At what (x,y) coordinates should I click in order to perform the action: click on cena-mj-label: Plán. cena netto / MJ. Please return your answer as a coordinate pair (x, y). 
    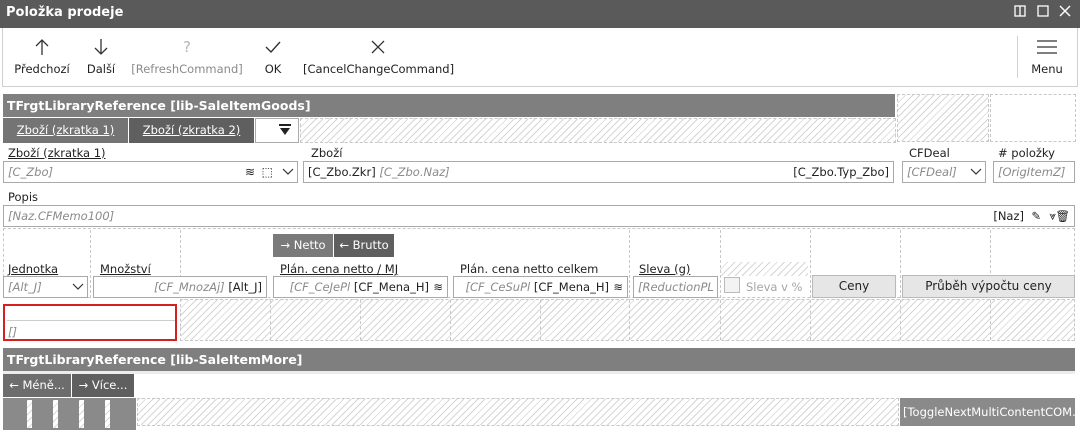
    Looking at the image, I should click on (339, 269).